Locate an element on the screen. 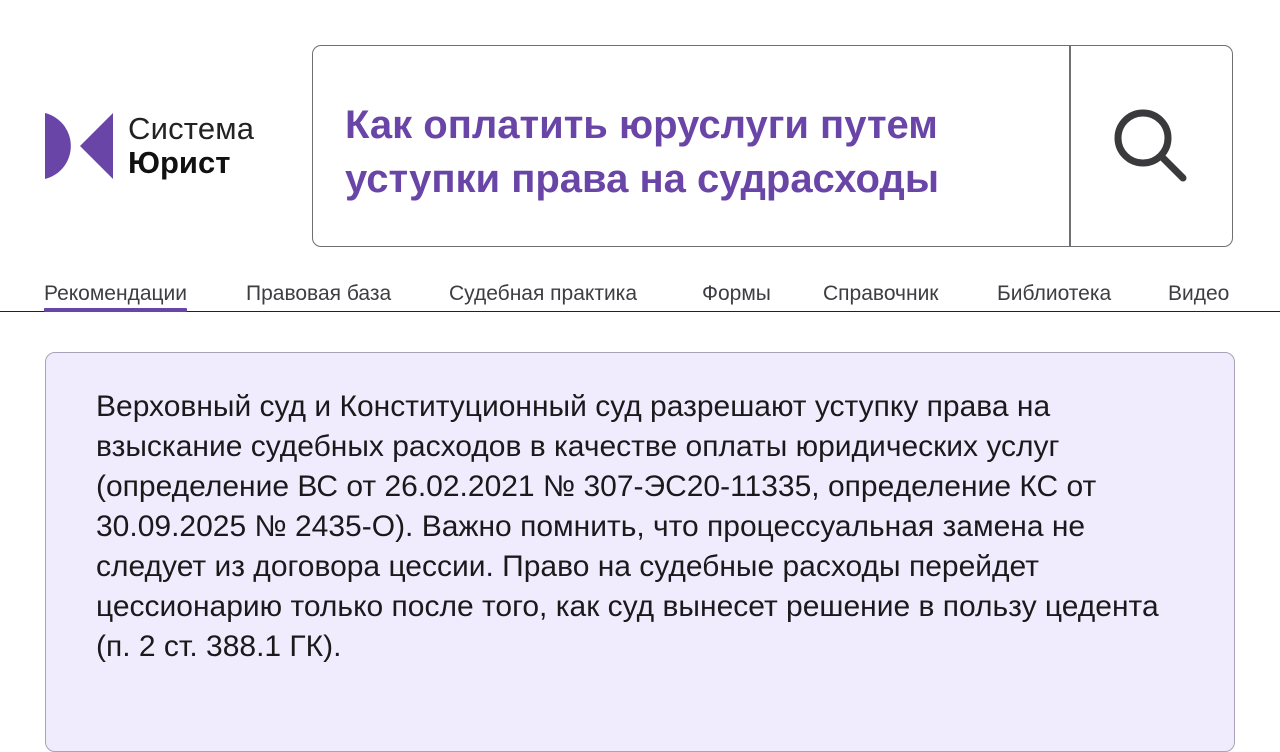  logo: Система Юрист is located at coordinates (164, 146).